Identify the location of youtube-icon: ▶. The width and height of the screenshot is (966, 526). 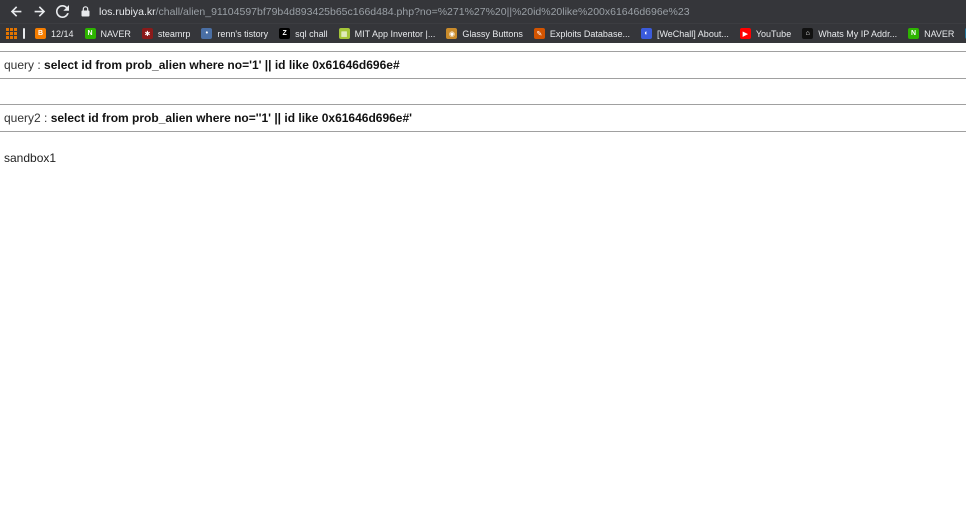
(745, 33).